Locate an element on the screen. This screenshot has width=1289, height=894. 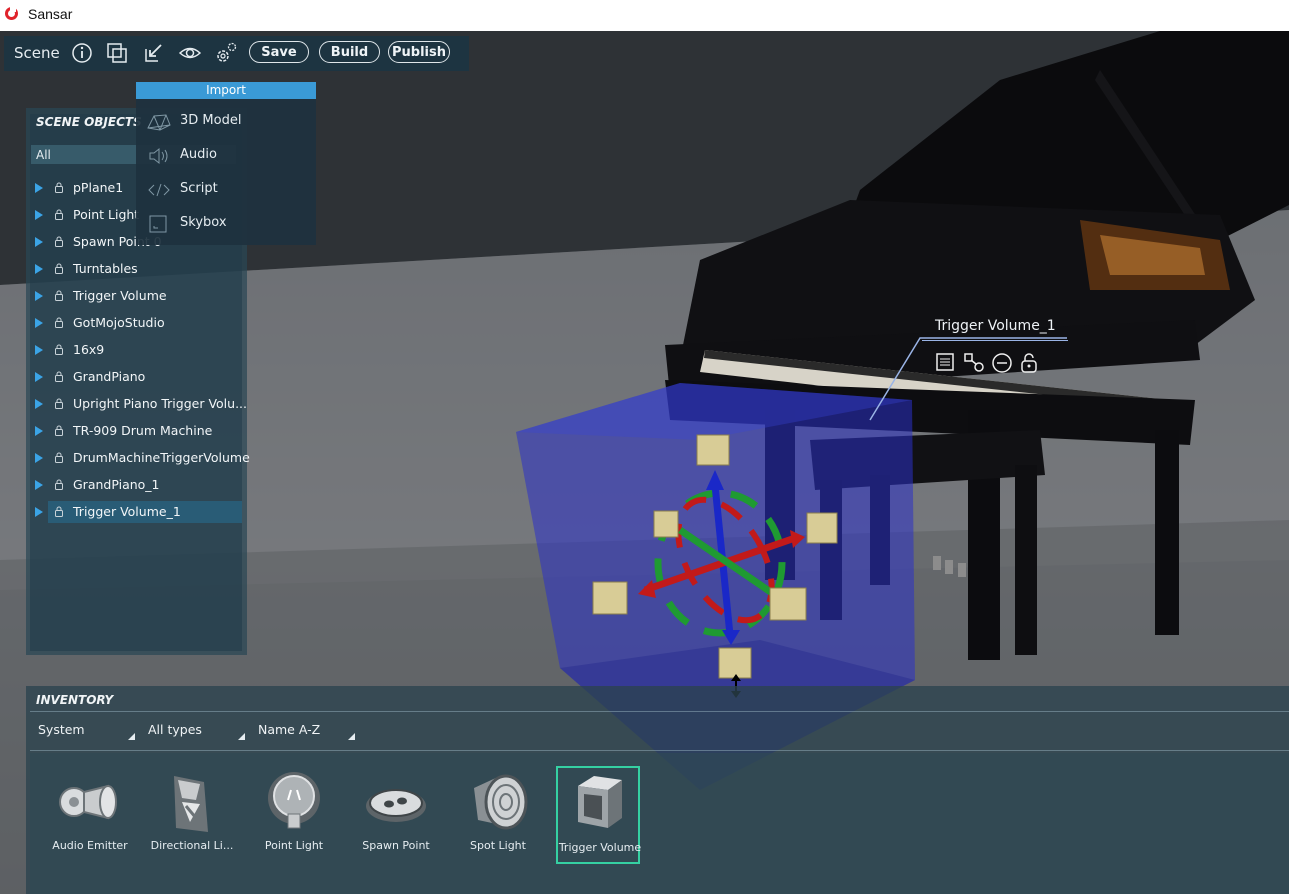
scene-object-label: GotMojoStudio is located at coordinates (119, 322).